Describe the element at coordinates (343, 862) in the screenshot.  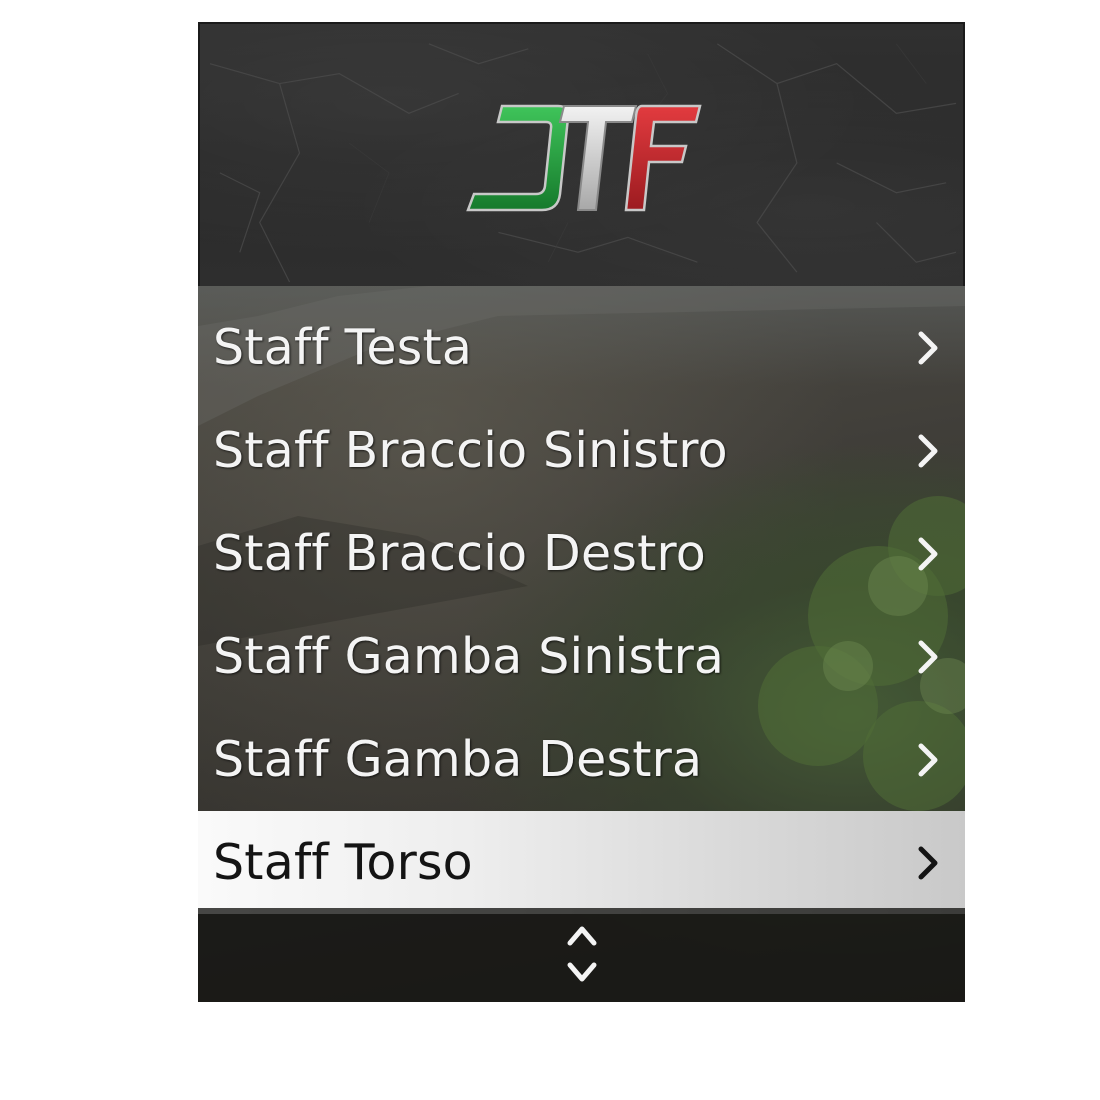
I see `menu-item-label: Staff Torso` at that location.